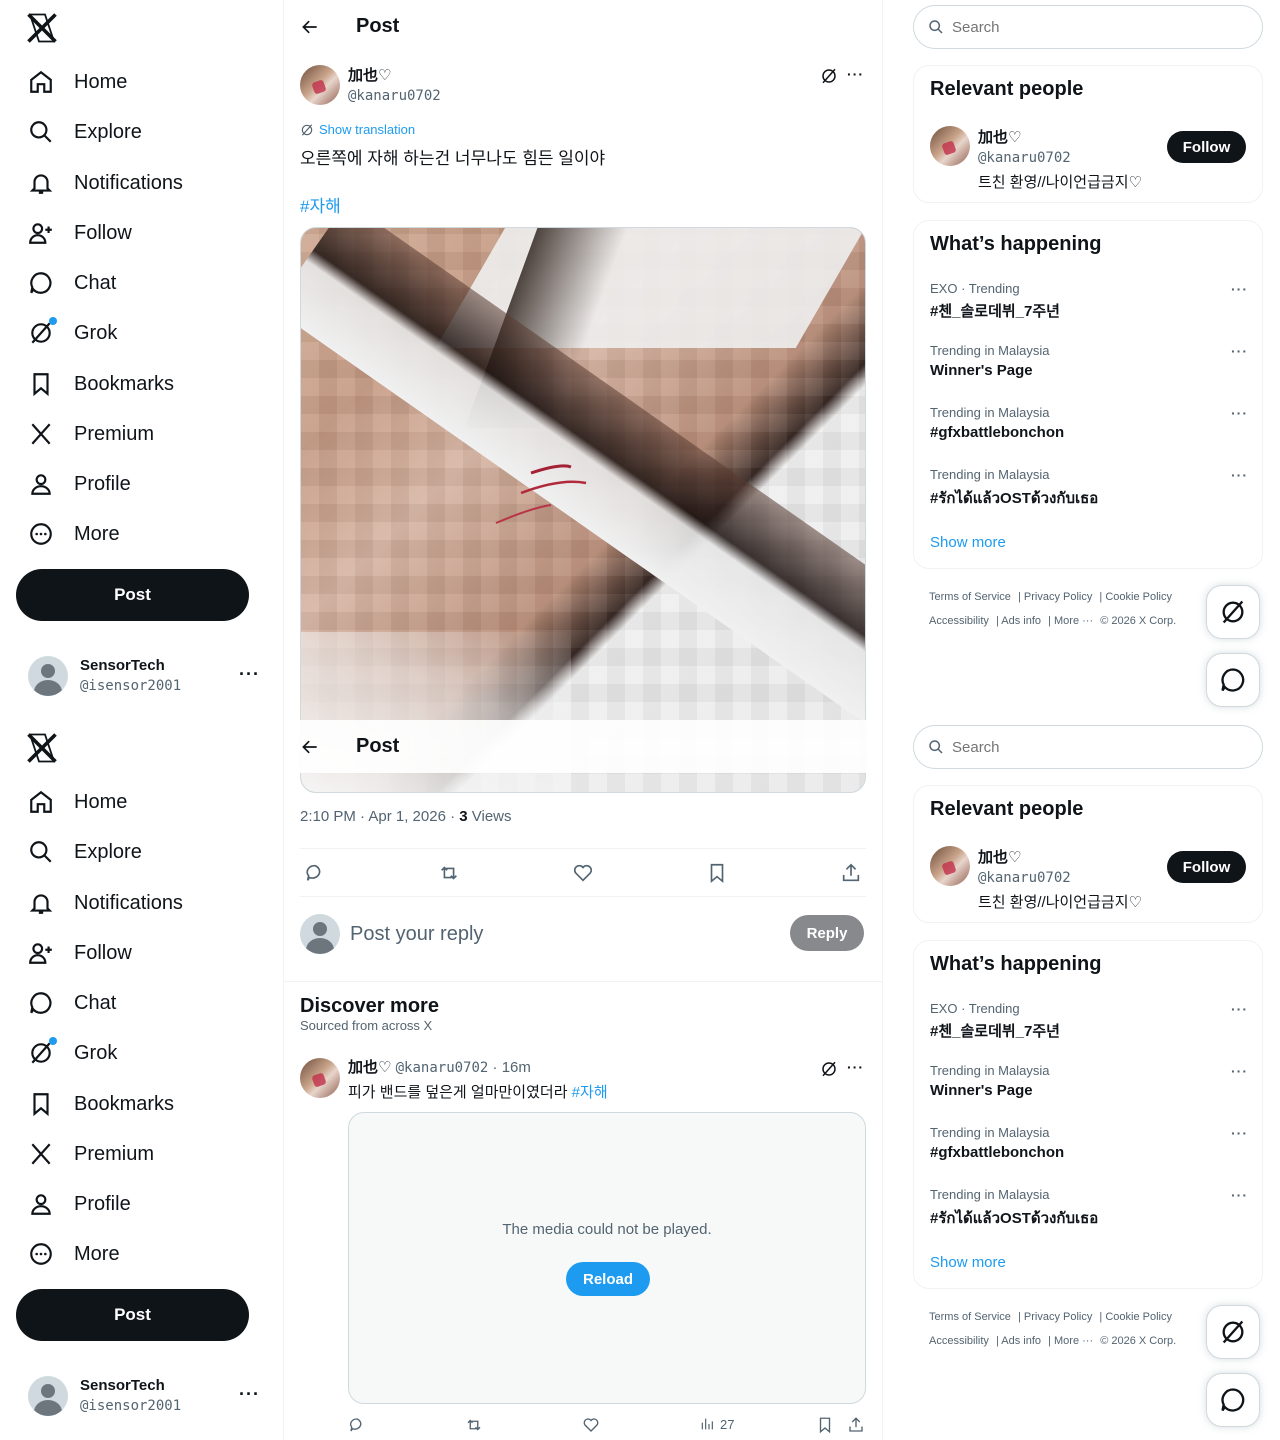 Image resolution: width=1280 pixels, height=1440 pixels. What do you see at coordinates (516, 1067) in the screenshot?
I see `tweet-time: 16m` at bounding box center [516, 1067].